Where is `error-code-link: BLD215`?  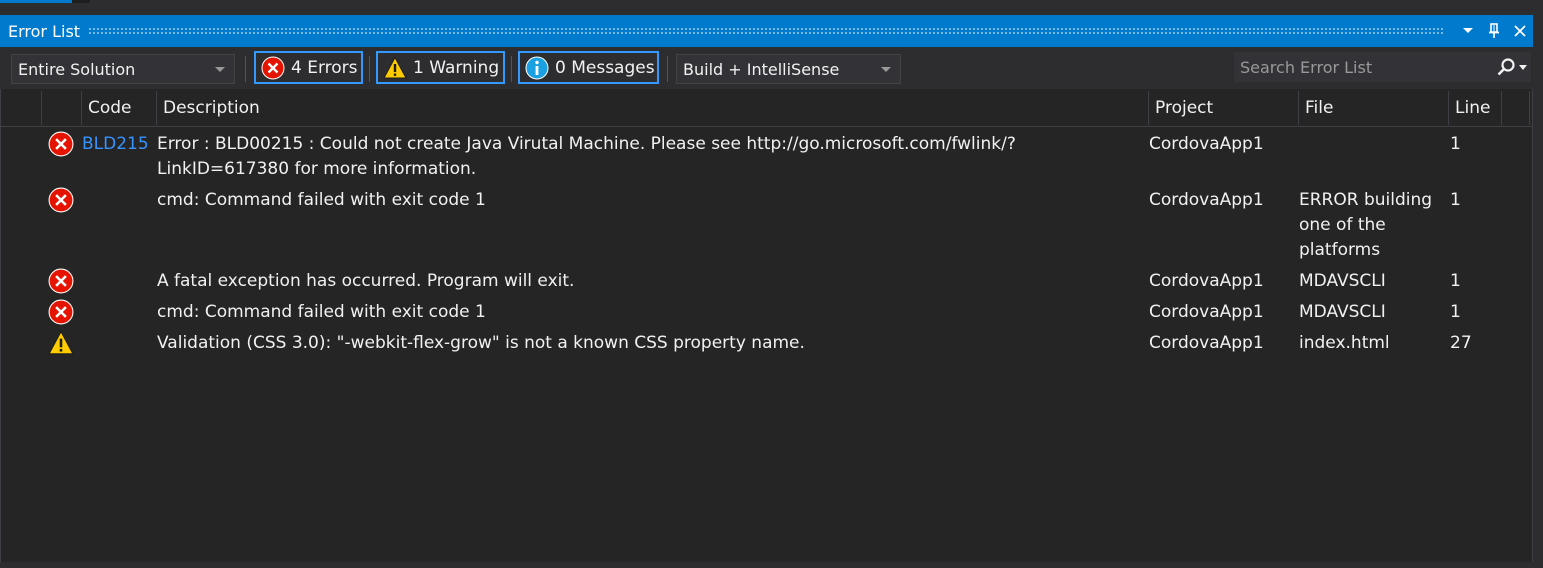 error-code-link: BLD215 is located at coordinates (115, 144).